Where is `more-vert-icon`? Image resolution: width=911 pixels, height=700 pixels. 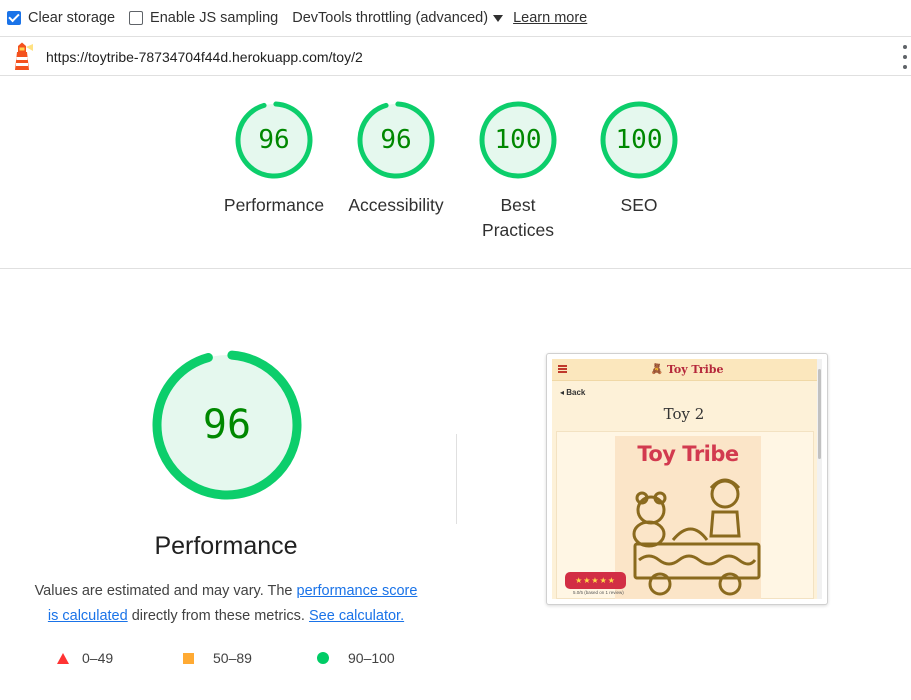
more-vert-icon is located at coordinates (905, 57).